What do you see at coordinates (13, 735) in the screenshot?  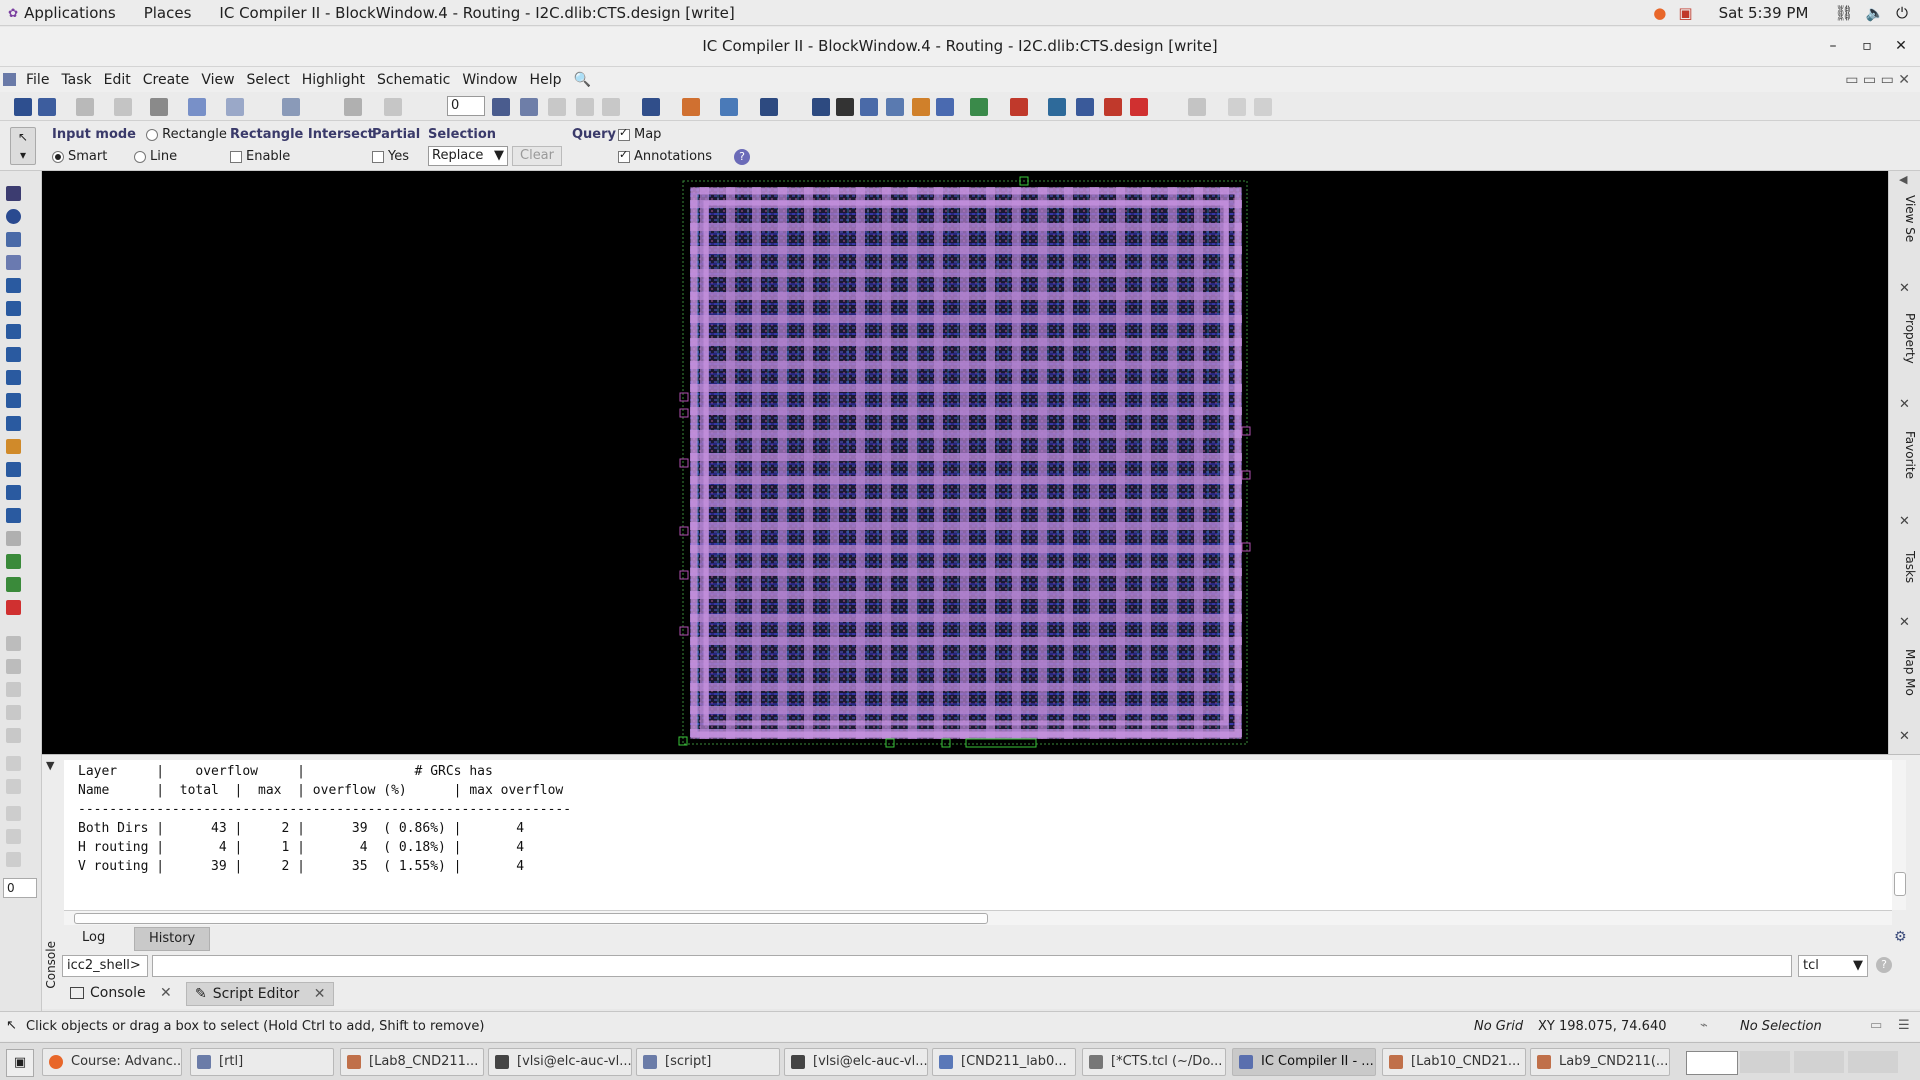 I see `brush-icon` at bounding box center [13, 735].